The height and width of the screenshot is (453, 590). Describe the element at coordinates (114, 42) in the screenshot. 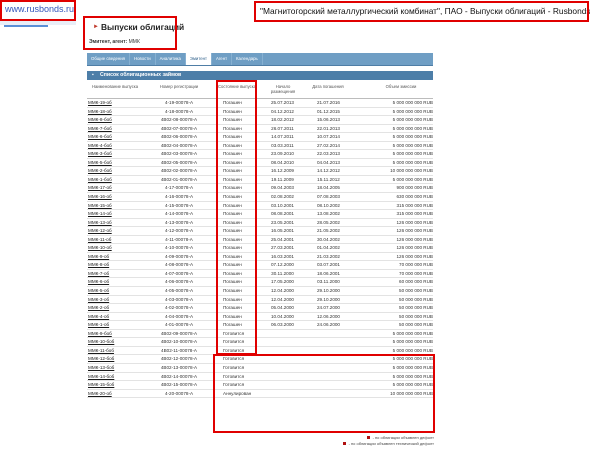

I see `issuer-line: Эмитент, агент: ММК` at that location.